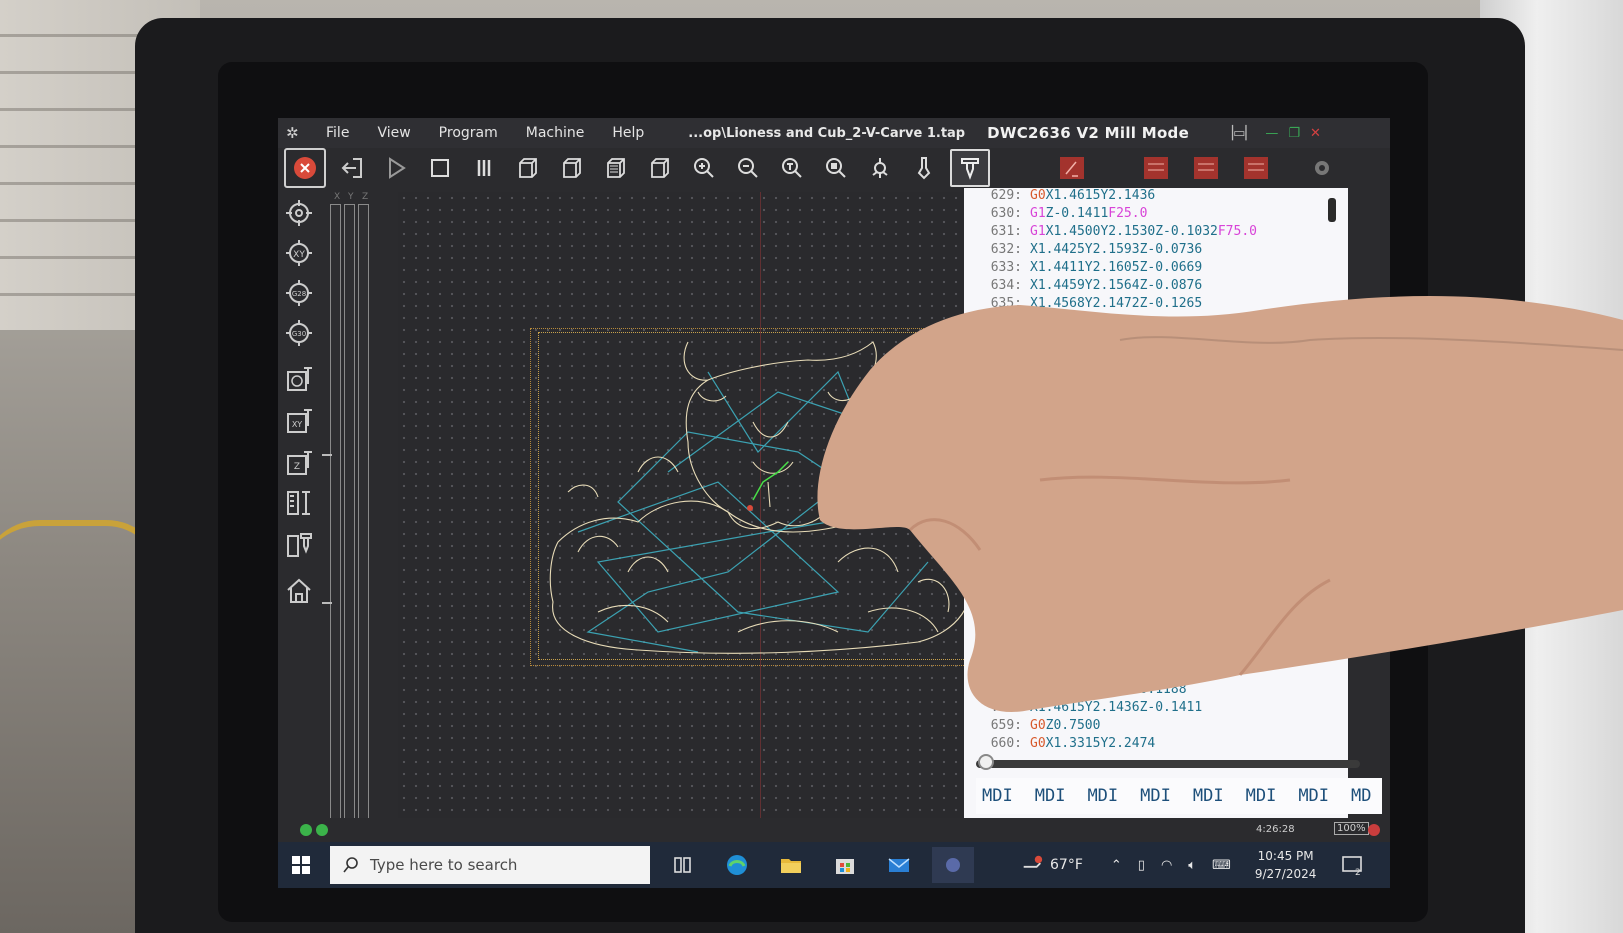 The height and width of the screenshot is (933, 1623). What do you see at coordinates (880, 168) in the screenshot?
I see `tool-path-button` at bounding box center [880, 168].